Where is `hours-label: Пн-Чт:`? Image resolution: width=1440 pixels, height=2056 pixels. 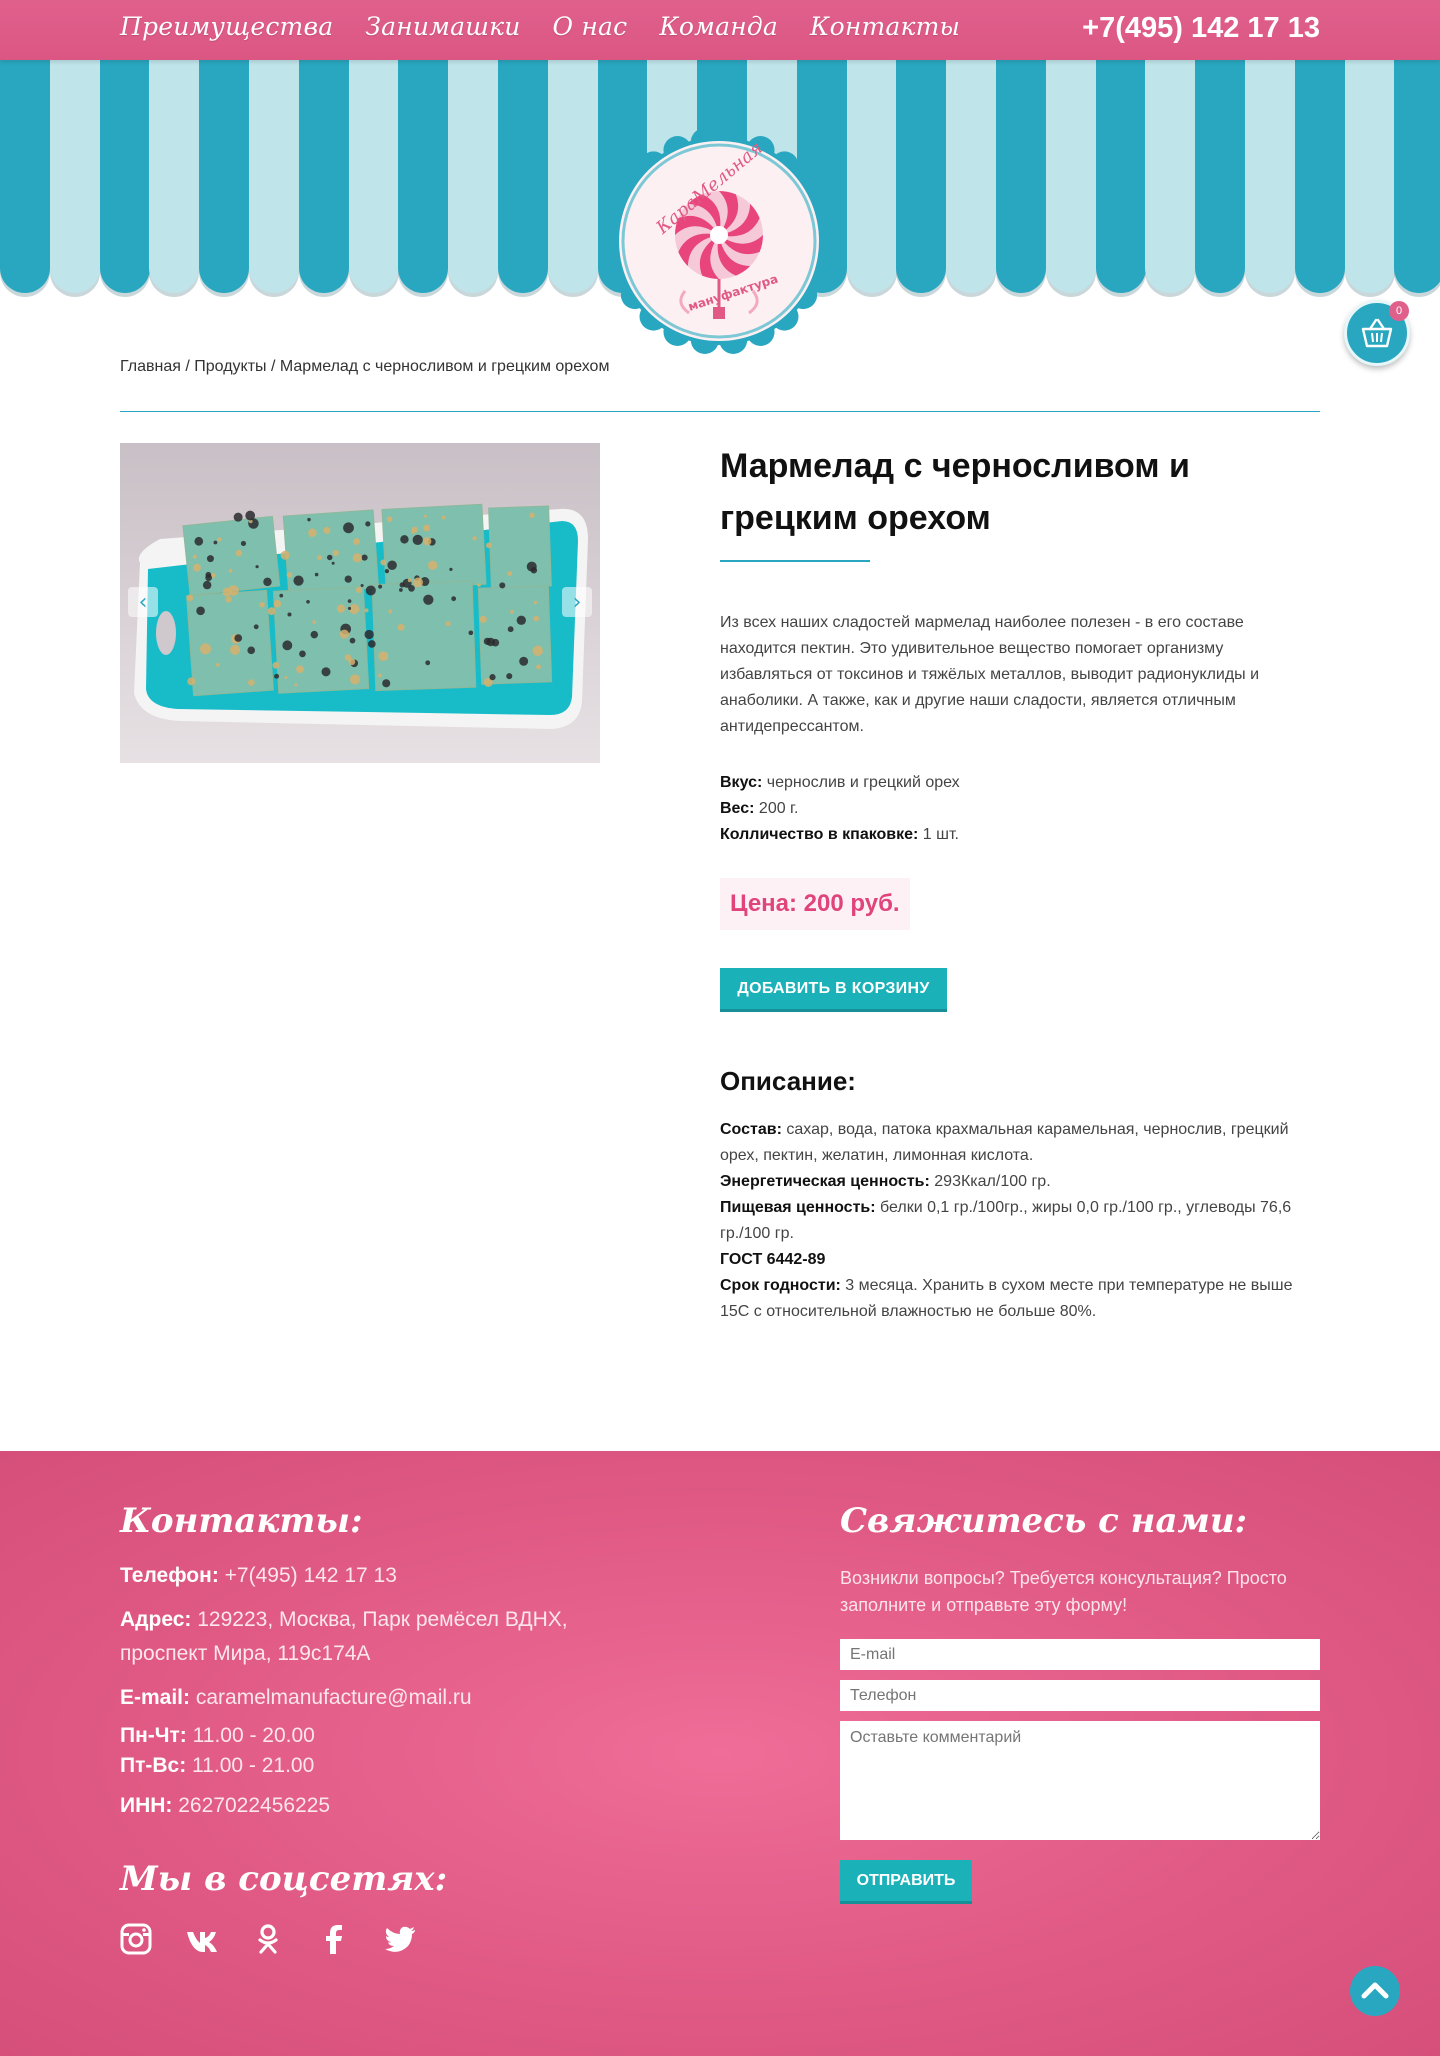
hours-label: Пн-Чт: is located at coordinates (153, 1735).